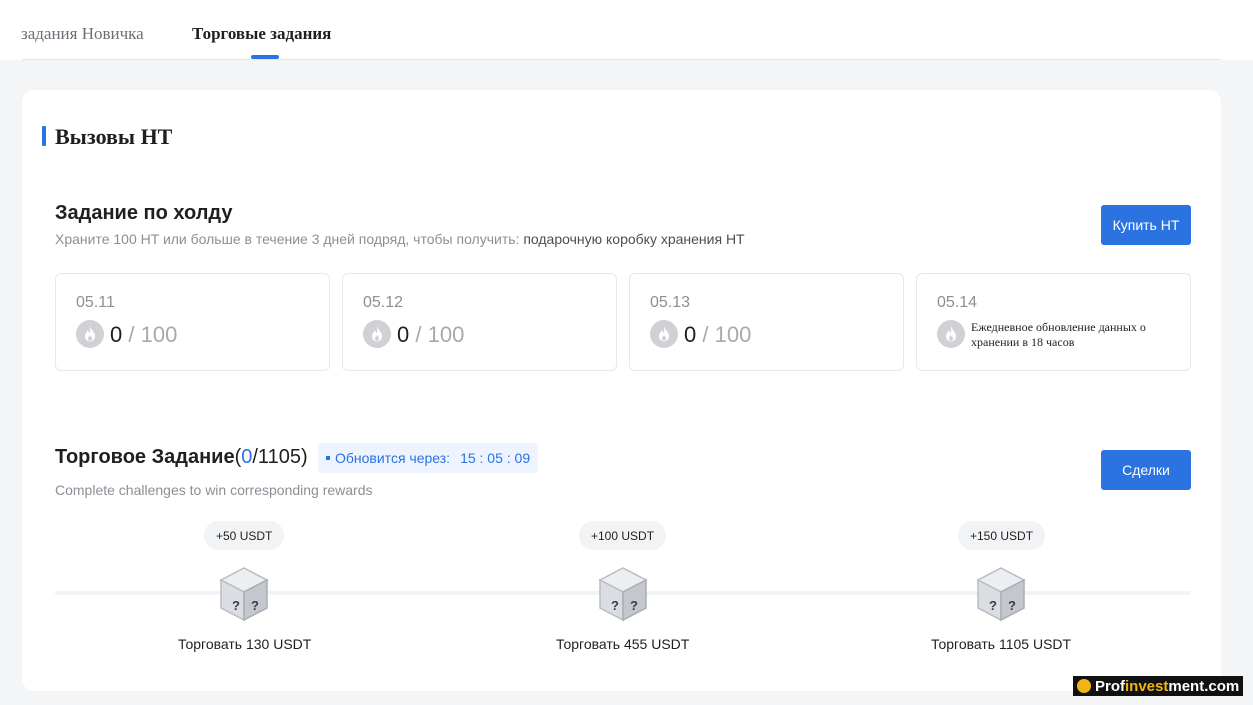 The width and height of the screenshot is (1253, 705). What do you see at coordinates (383, 302) in the screenshot?
I see `day-date: 05.12` at bounding box center [383, 302].